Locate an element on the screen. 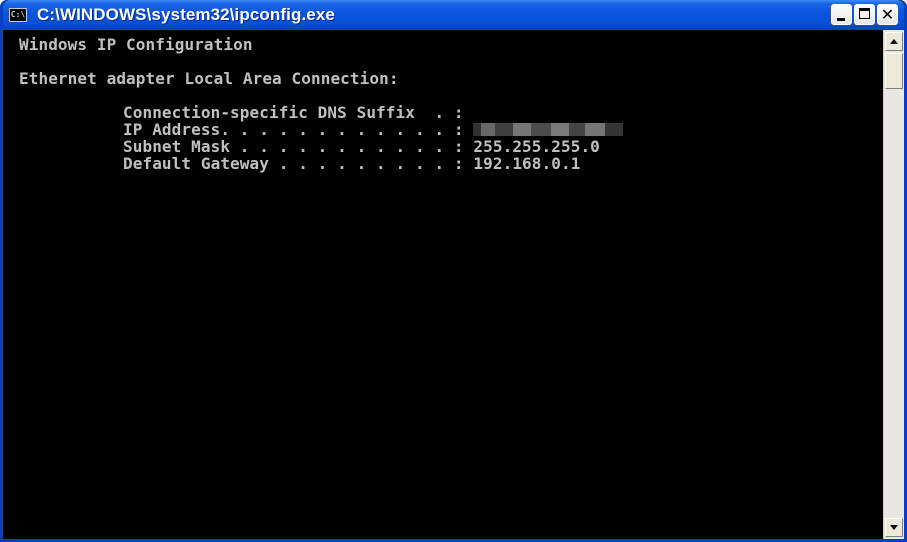 This screenshot has height=542, width=907. close-button: ✕ is located at coordinates (887, 14).